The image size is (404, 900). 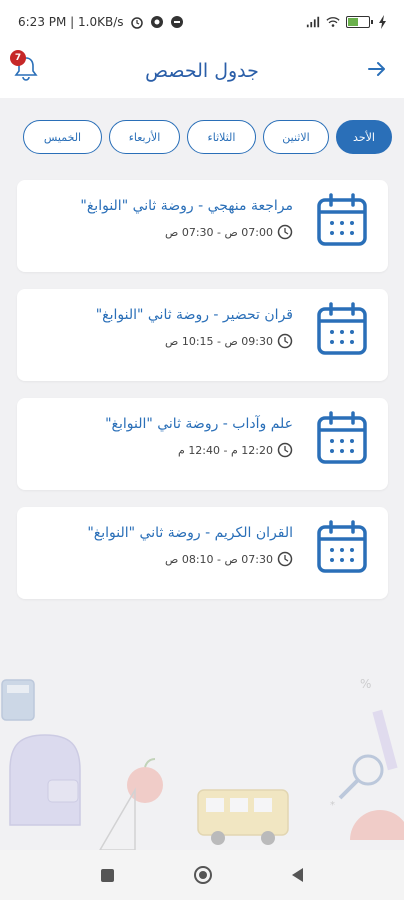 I want to click on charging-icon, so click(x=382, y=22).